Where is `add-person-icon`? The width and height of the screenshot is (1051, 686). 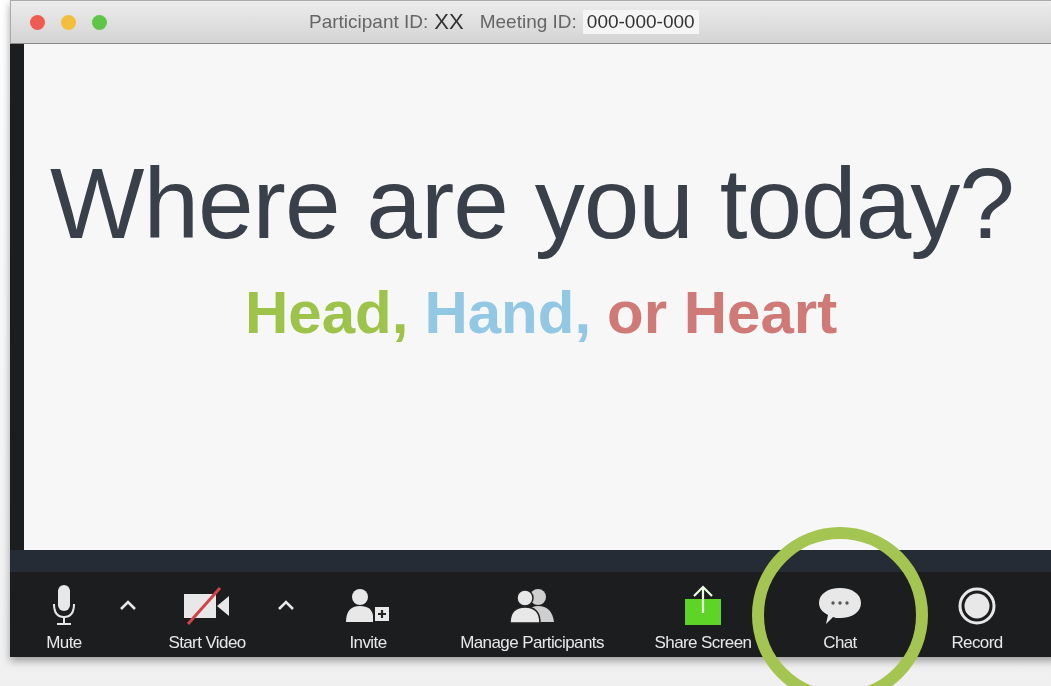
add-person-icon is located at coordinates (368, 605).